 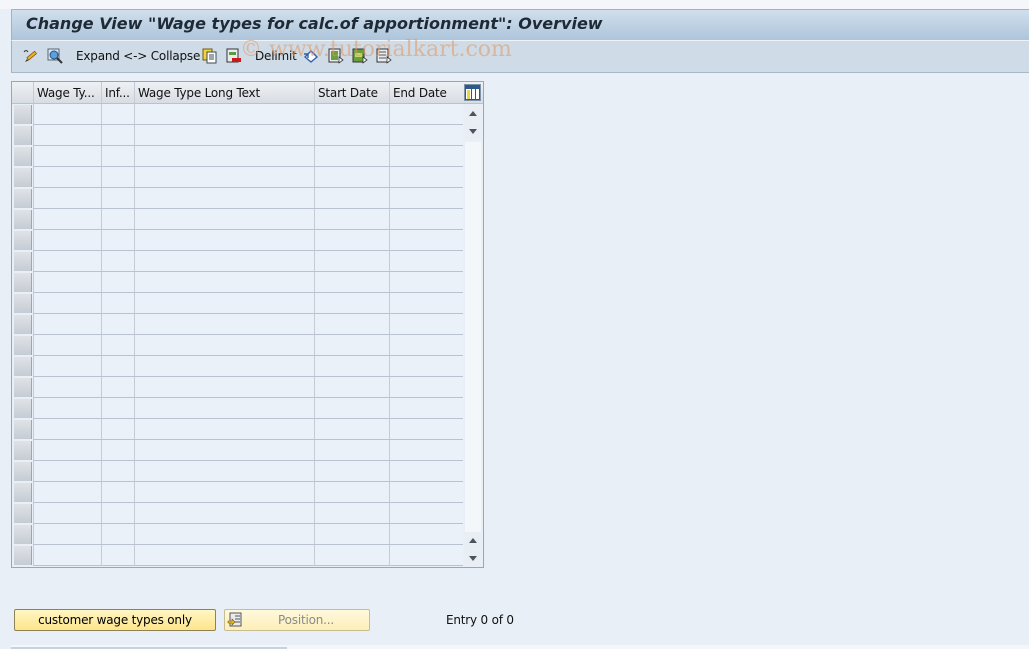 What do you see at coordinates (473, 540) in the screenshot?
I see `page-up-button` at bounding box center [473, 540].